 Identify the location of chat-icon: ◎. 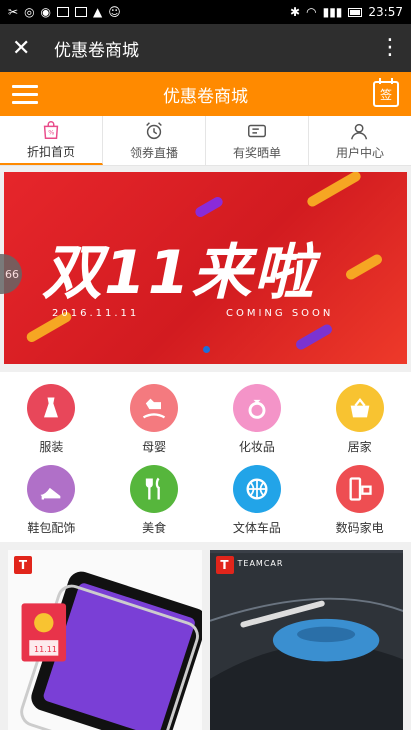
(29, 12).